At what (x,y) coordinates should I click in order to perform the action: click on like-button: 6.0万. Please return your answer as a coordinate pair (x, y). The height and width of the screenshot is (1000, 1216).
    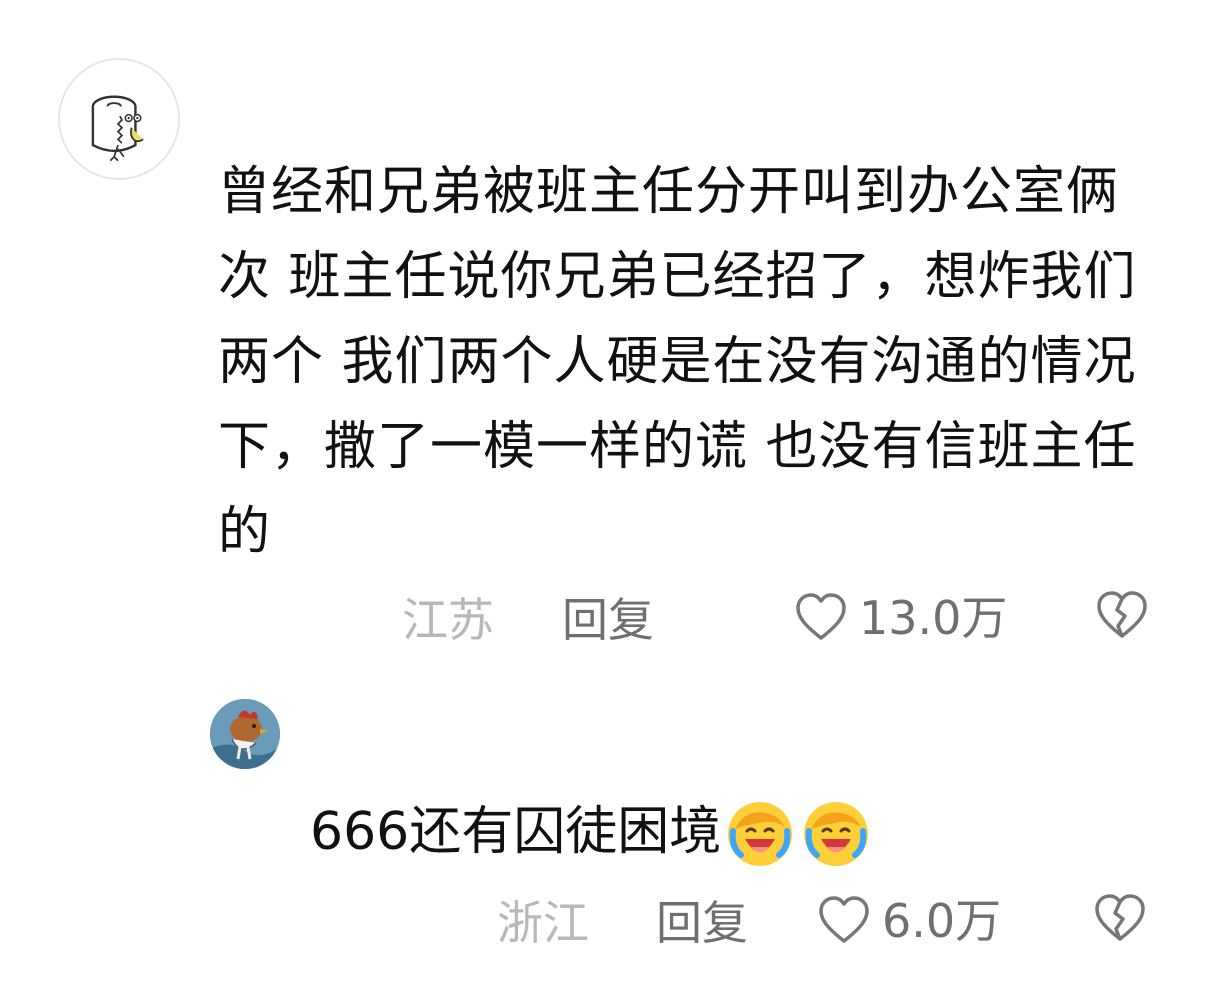
    Looking at the image, I should click on (908, 921).